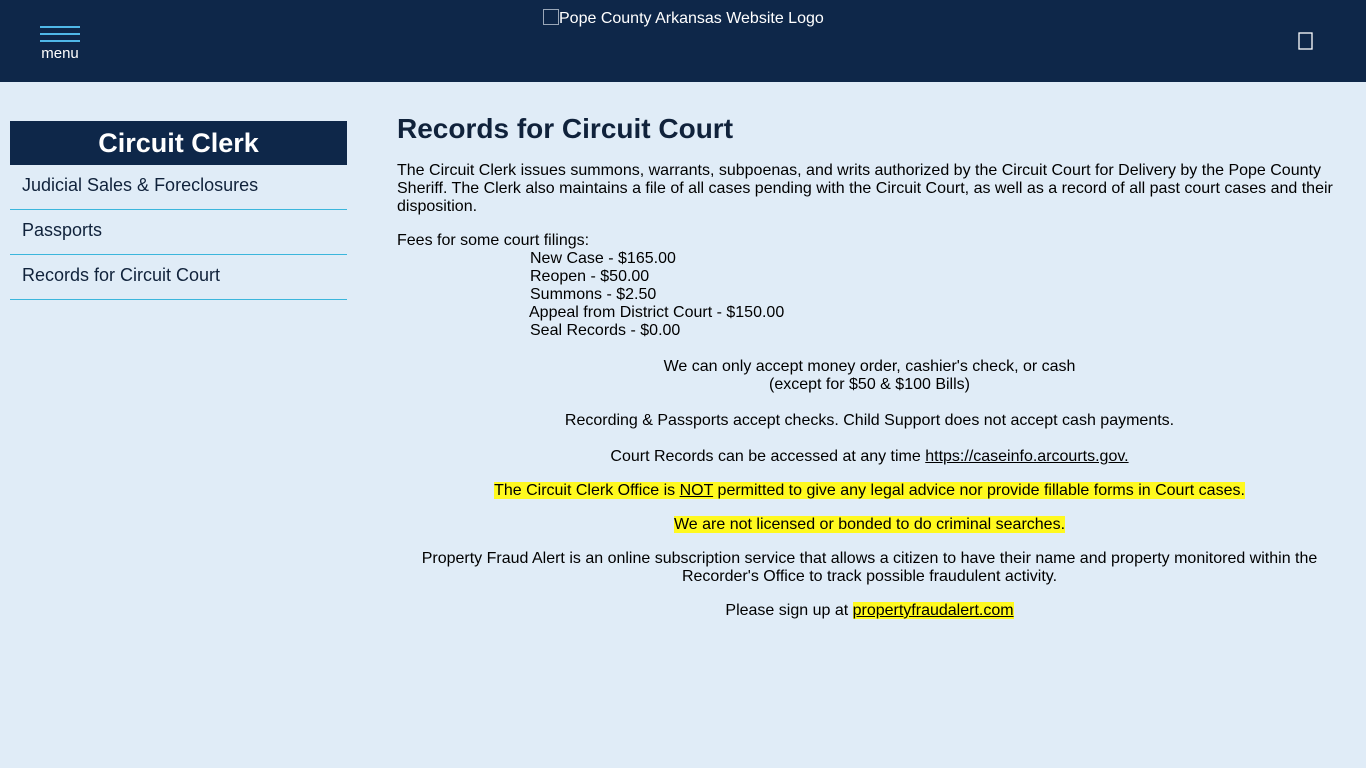  Describe the element at coordinates (565, 128) in the screenshot. I see `page-title: Records for Circuit Court` at that location.